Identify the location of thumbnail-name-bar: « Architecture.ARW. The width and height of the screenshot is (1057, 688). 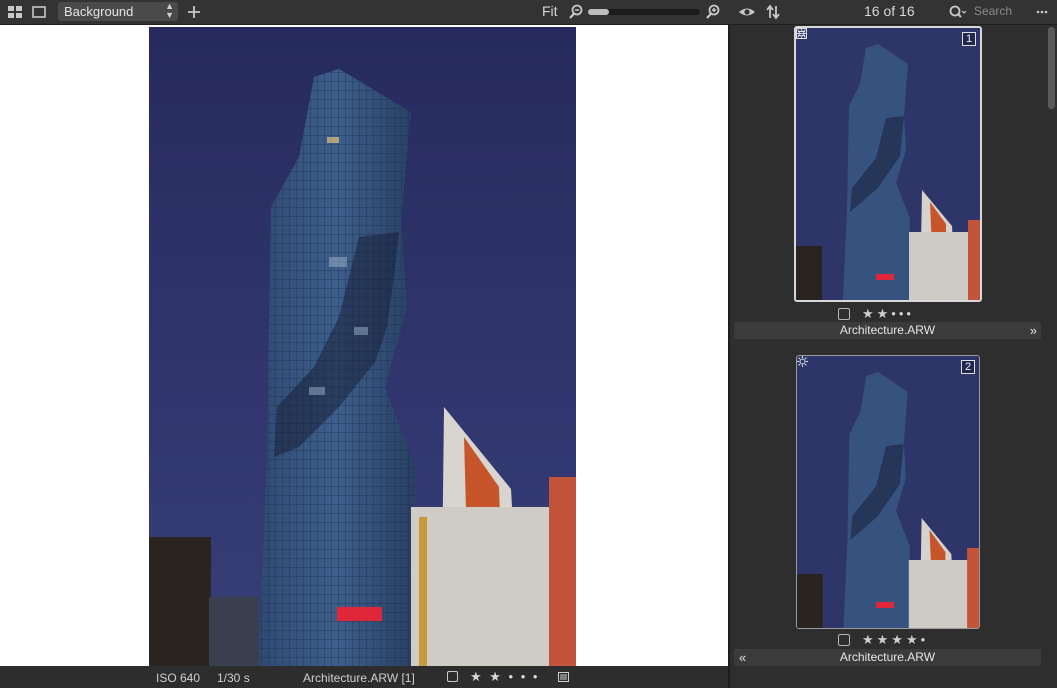
(887, 657).